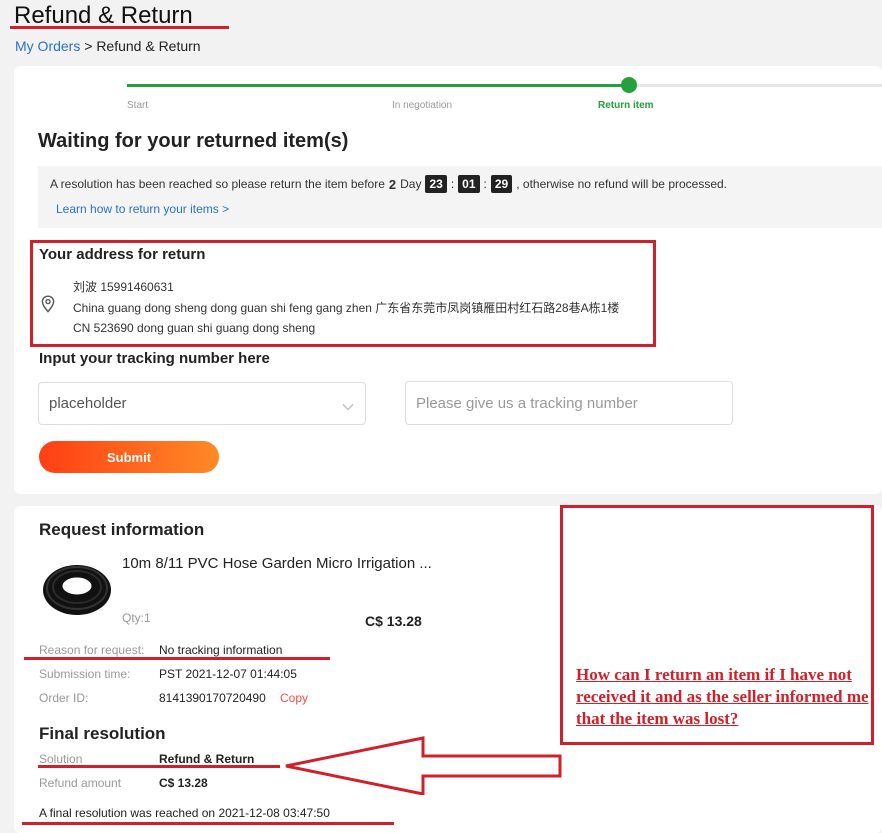 The image size is (882, 833). Describe the element at coordinates (148, 46) in the screenshot. I see `breadcrumb-current: Refund & Return` at that location.